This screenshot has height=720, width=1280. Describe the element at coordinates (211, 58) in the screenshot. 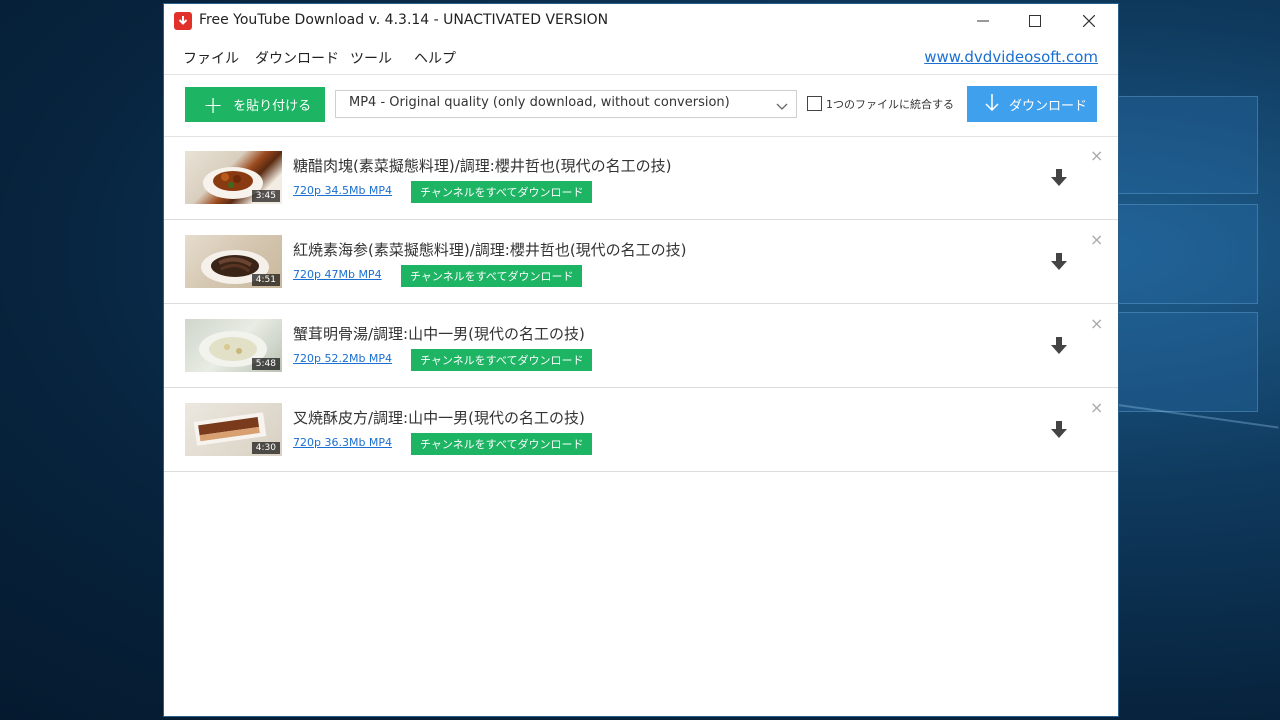

I see `menu-file: ファイル` at that location.